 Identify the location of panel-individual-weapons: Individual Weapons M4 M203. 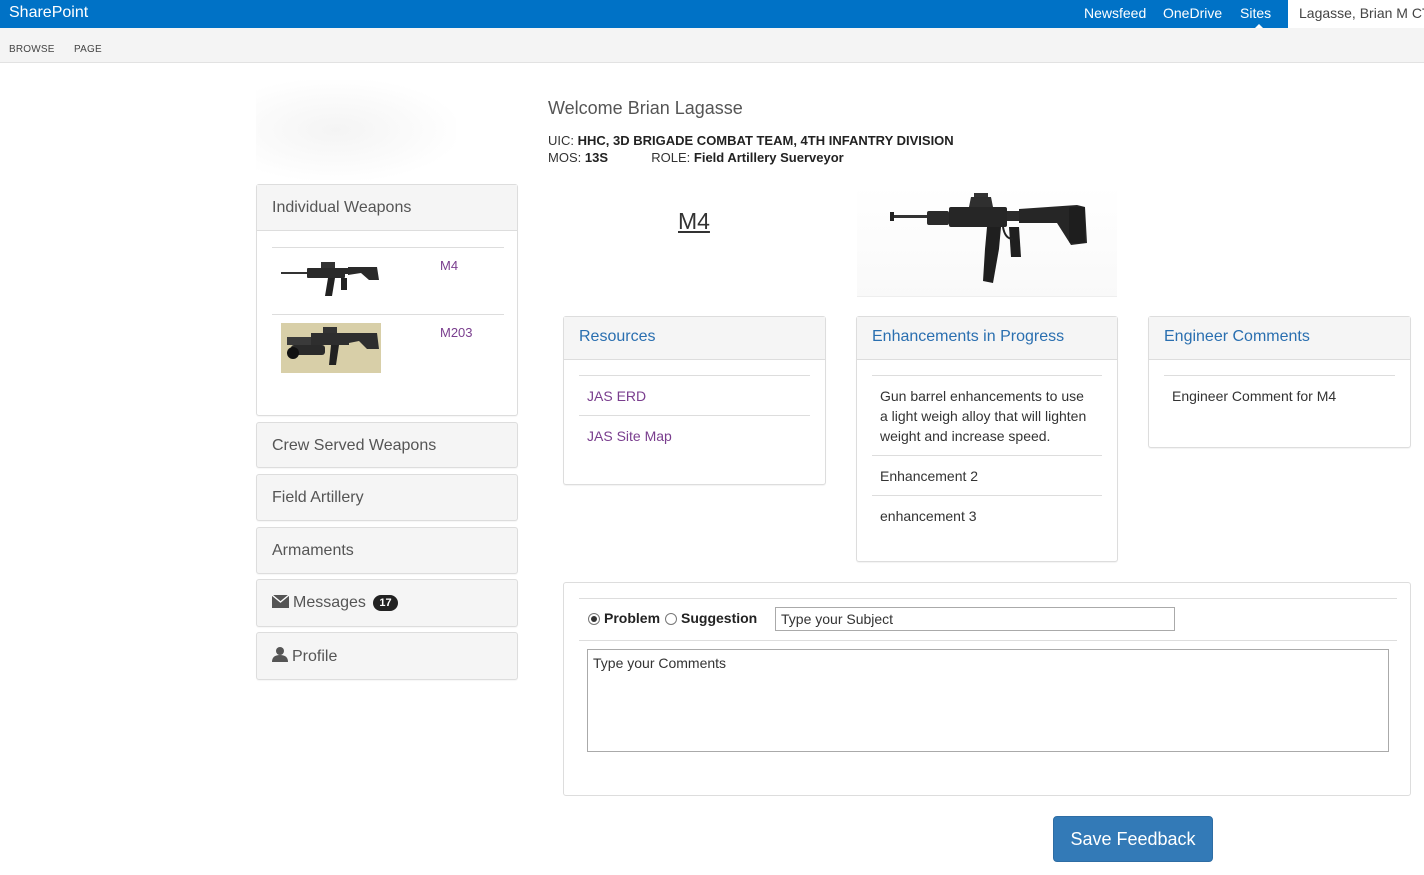
(387, 300).